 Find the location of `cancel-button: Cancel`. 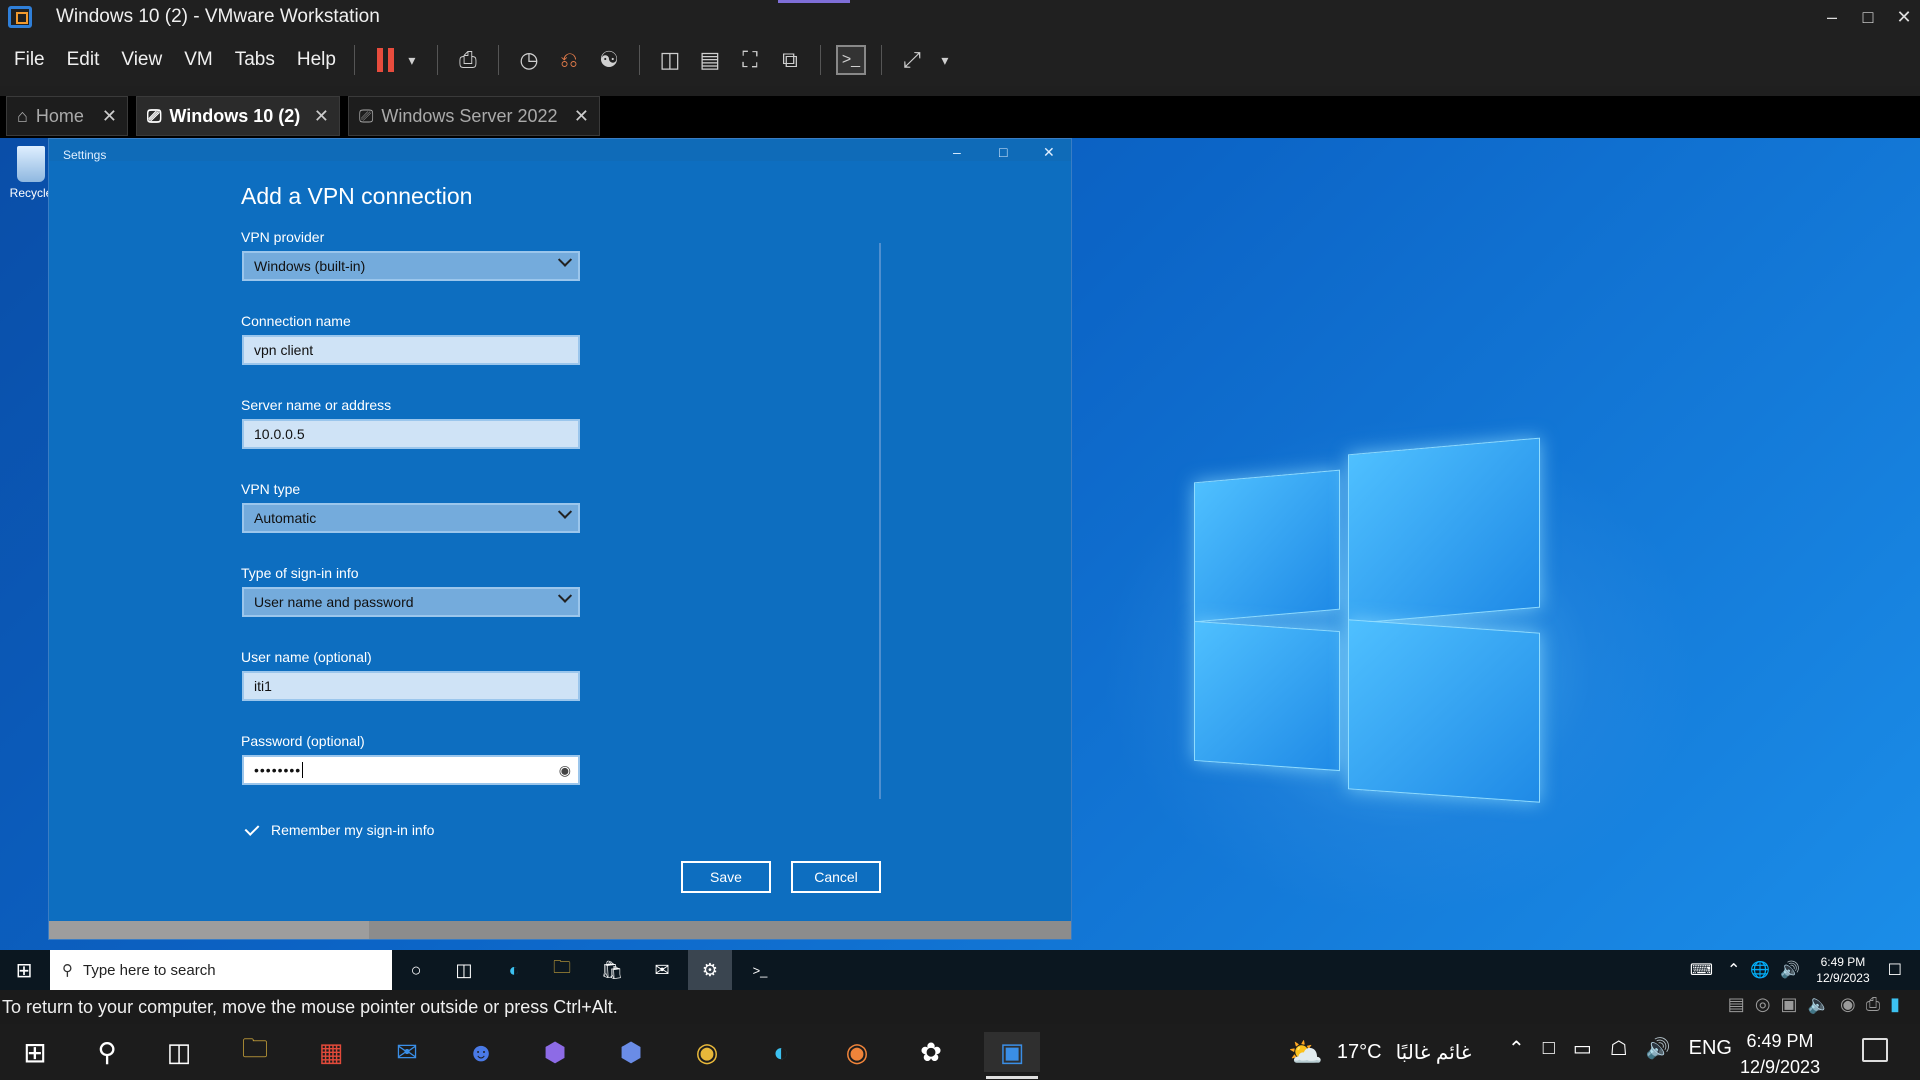

cancel-button: Cancel is located at coordinates (836, 877).